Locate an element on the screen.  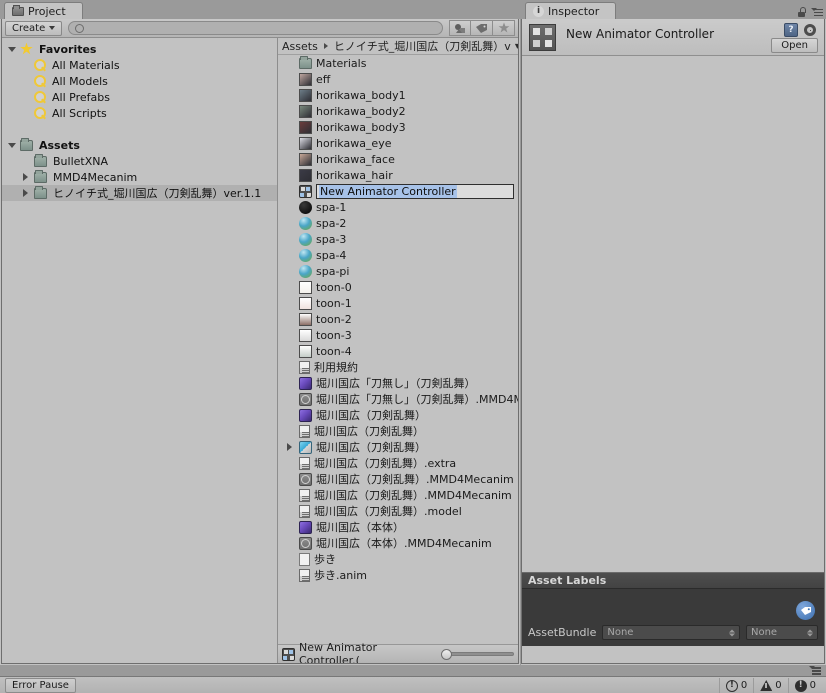
list-item: toon-4 is located at coordinates (398, 351).